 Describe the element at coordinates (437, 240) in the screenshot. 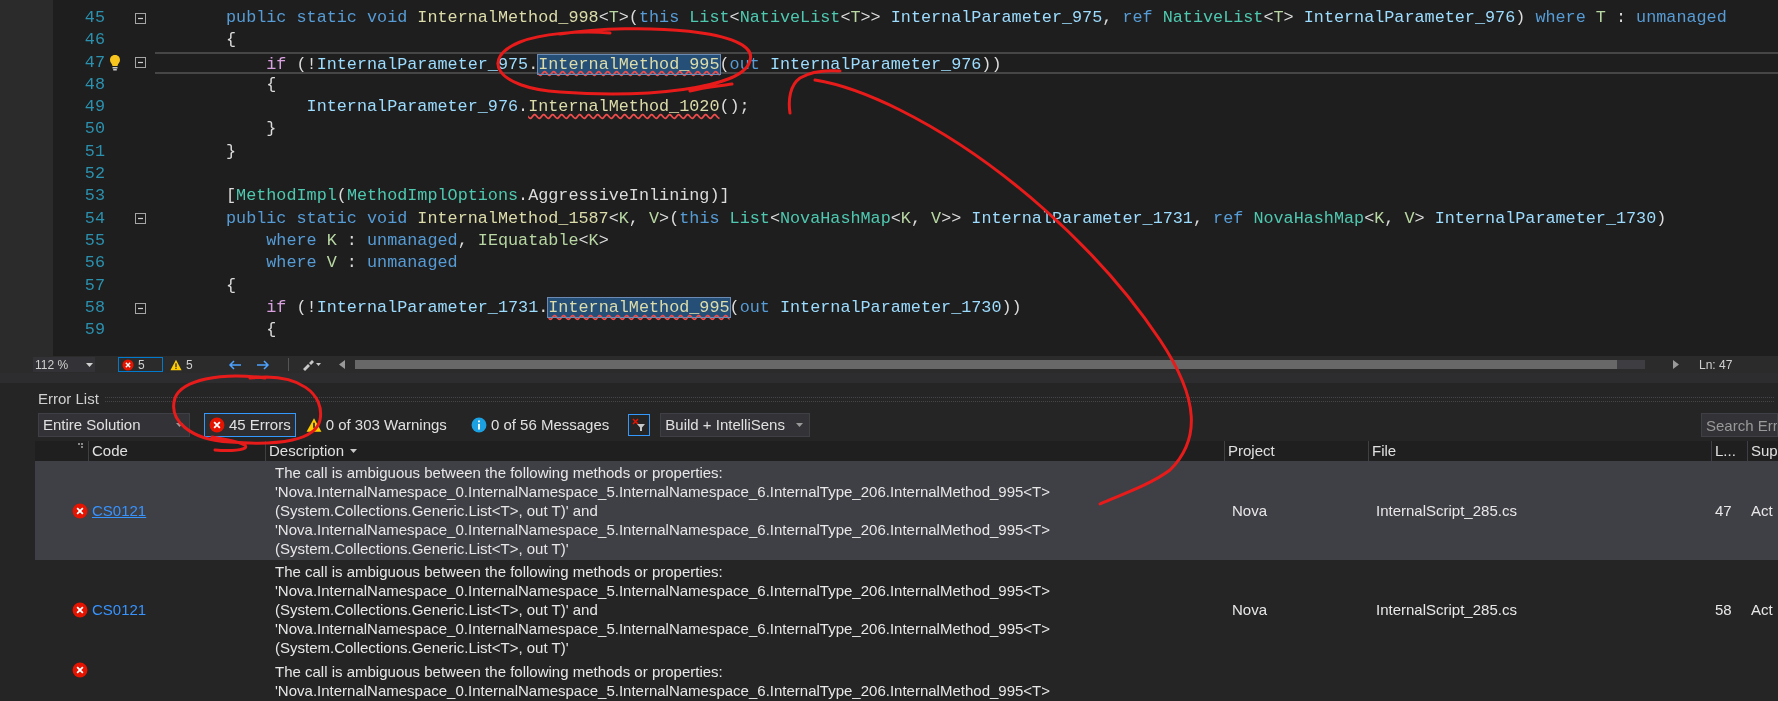

I see `code-line: where K : unmanaged, IEquatable<K>` at that location.